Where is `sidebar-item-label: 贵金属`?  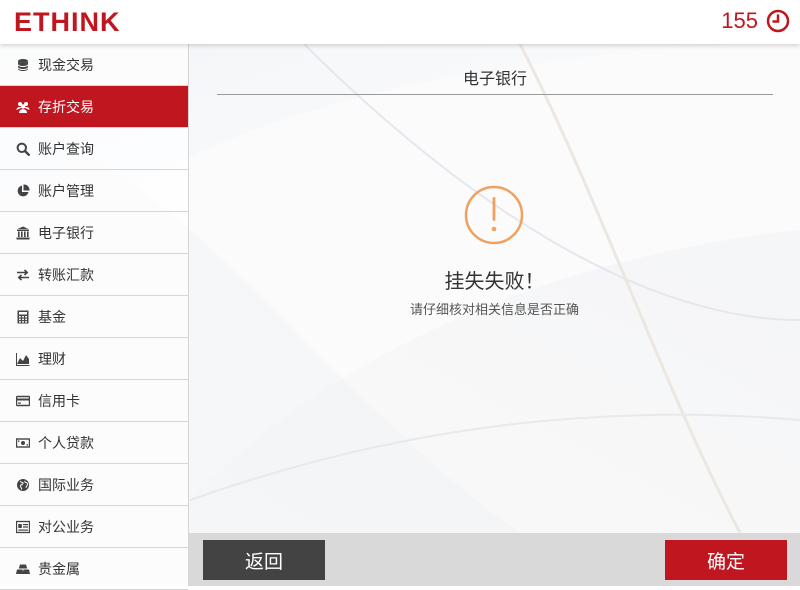
sidebar-item-label: 贵金属 is located at coordinates (59, 569).